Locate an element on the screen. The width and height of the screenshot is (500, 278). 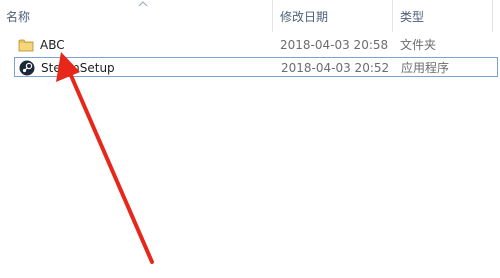
column-header-type: 类型 is located at coordinates (412, 17).